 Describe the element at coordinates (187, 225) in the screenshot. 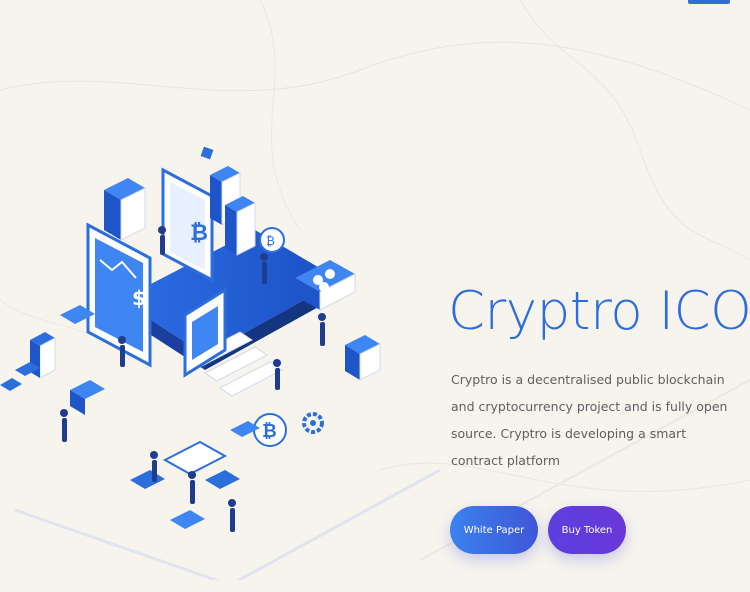

I see `bitcoin-panel: ₿` at that location.